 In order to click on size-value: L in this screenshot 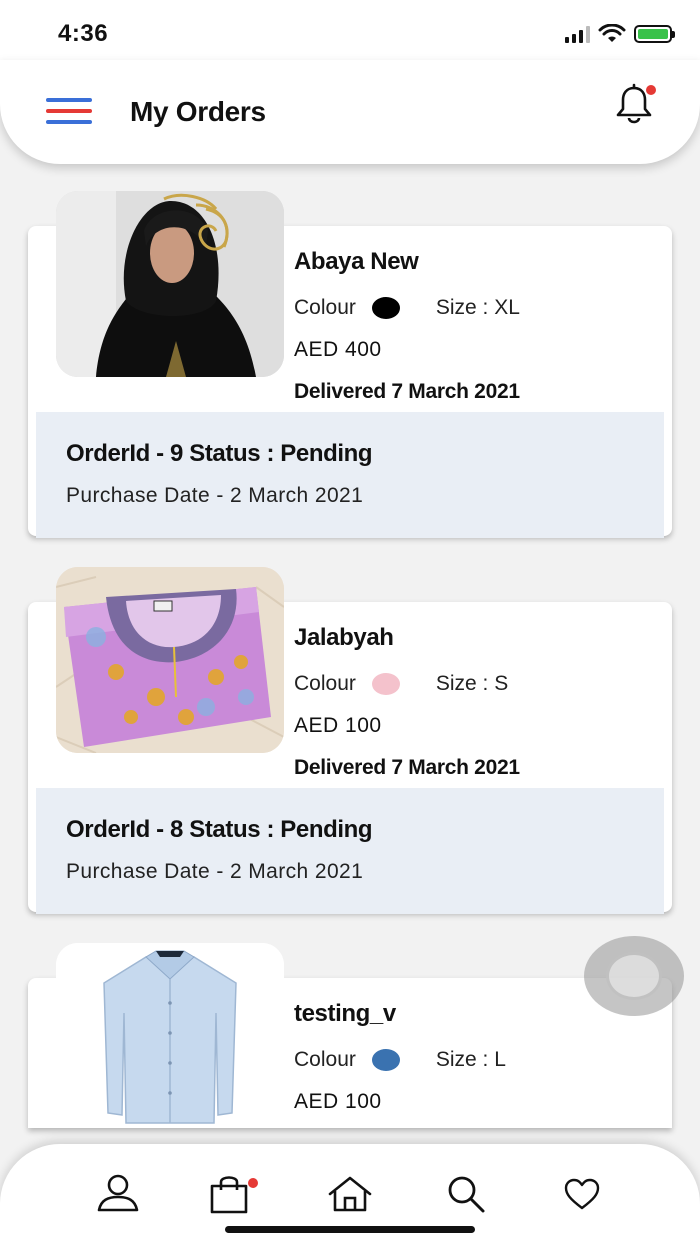, I will do `click(500, 1059)`.